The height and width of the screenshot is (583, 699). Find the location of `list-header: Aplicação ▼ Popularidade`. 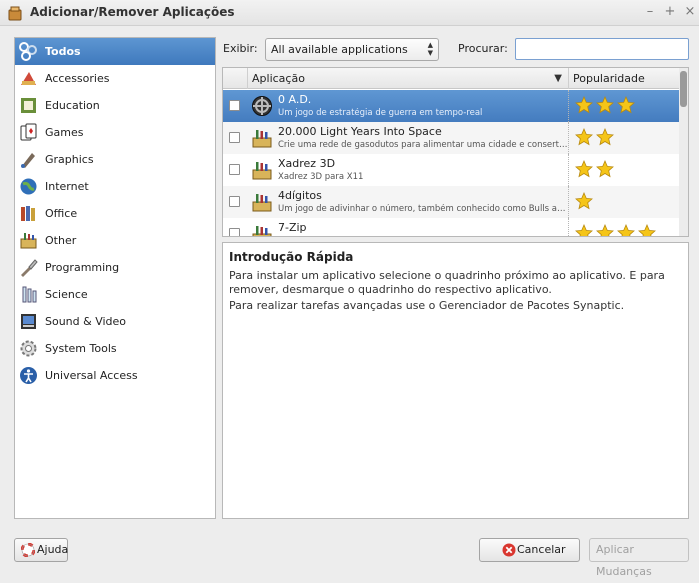

list-header: Aplicação ▼ Popularidade is located at coordinates (451, 78).